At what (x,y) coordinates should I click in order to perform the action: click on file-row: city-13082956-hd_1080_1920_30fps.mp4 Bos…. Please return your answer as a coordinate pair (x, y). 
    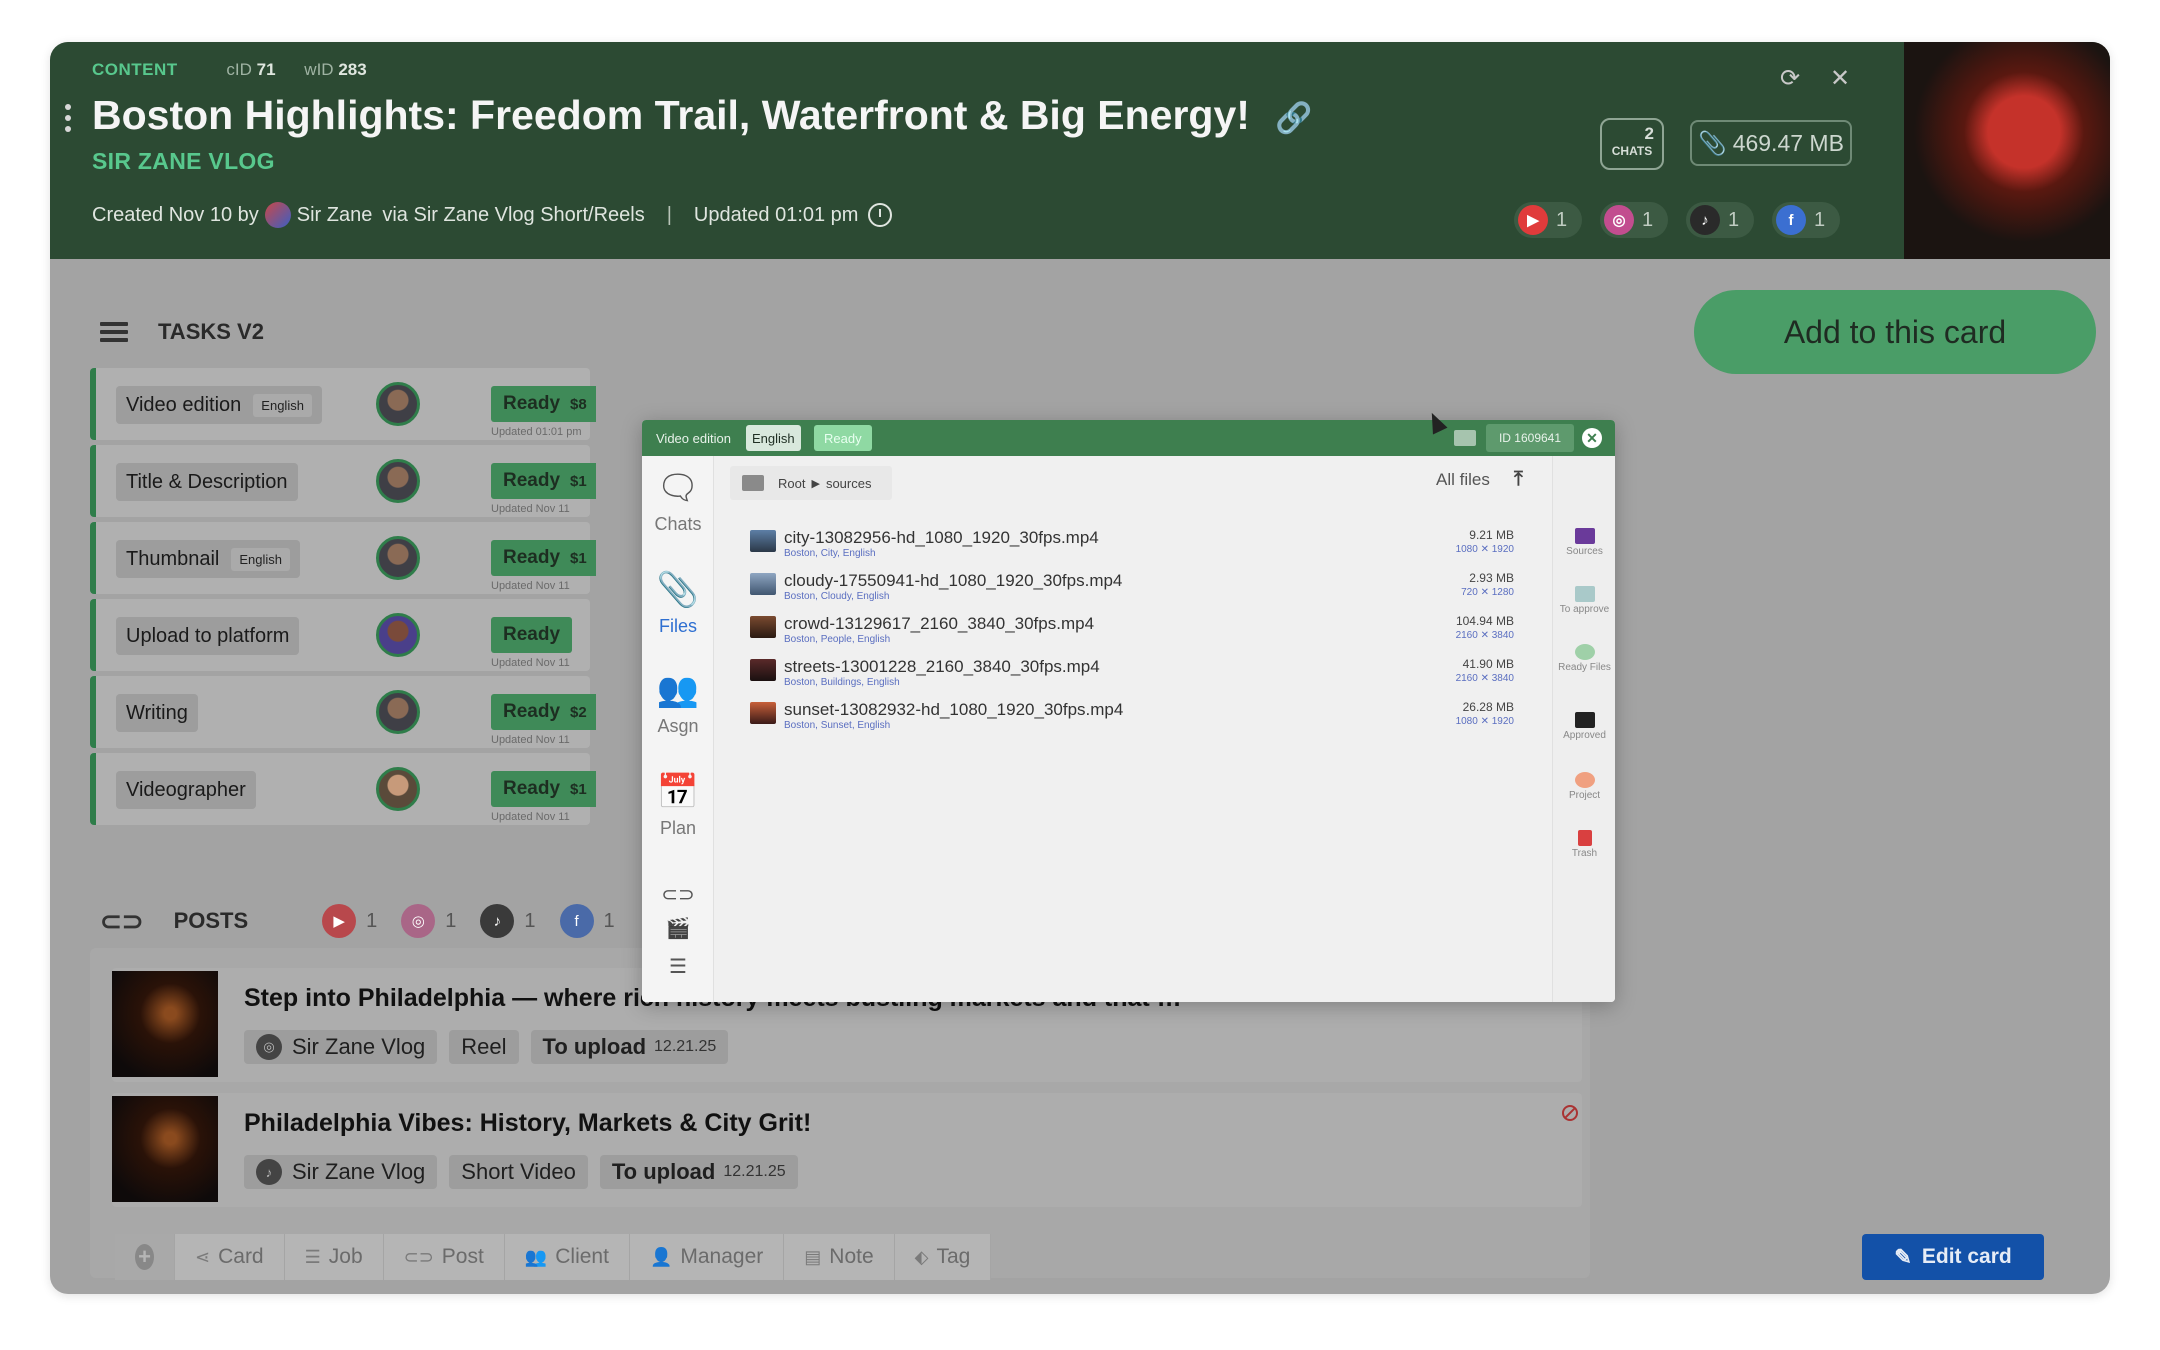
    Looking at the image, I should click on (1140, 546).